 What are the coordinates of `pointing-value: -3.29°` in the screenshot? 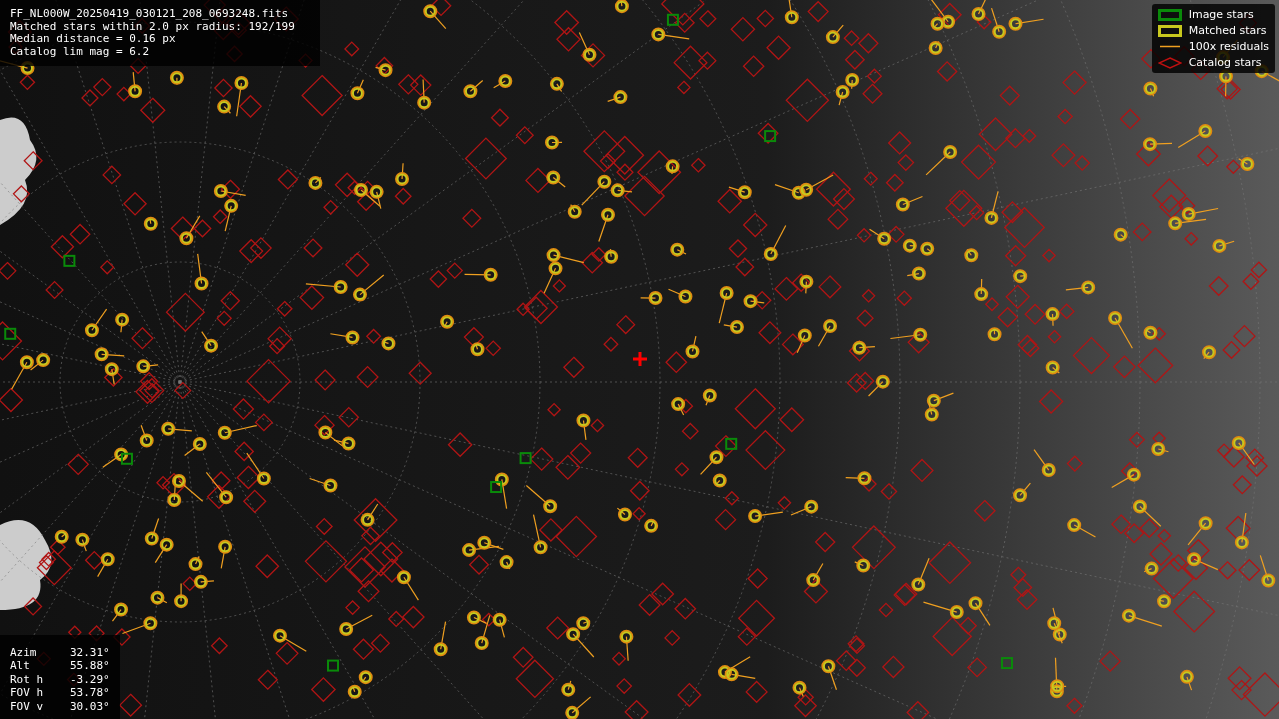 It's located at (90, 679).